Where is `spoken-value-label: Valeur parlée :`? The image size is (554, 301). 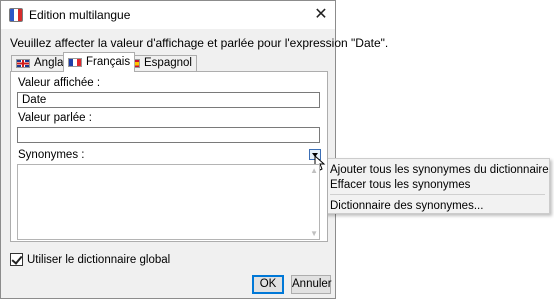
spoken-value-label: Valeur parlée : is located at coordinates (55, 118).